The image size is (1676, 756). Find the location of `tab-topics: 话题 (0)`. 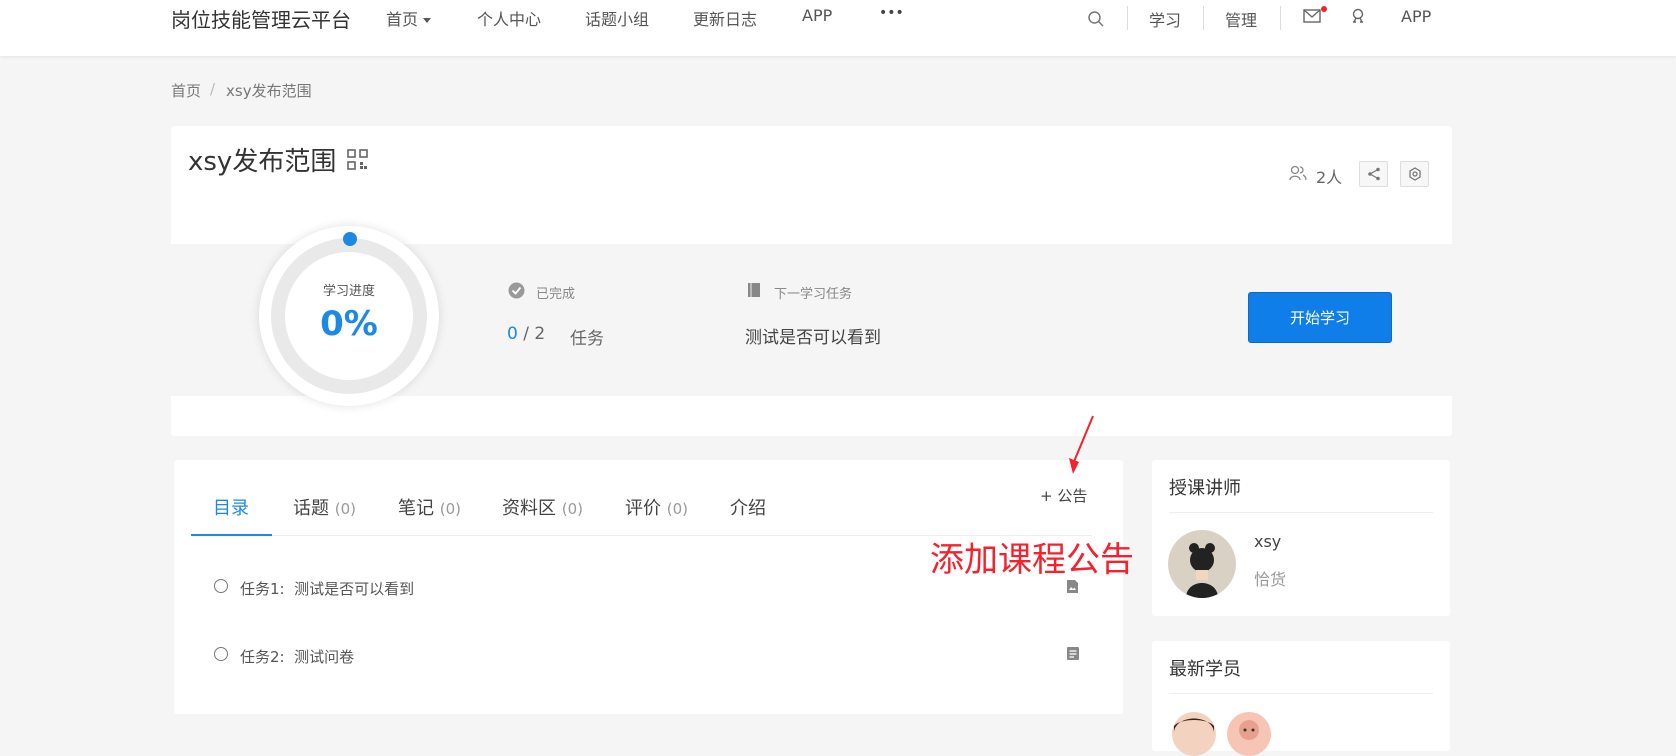

tab-topics: 话题 (0) is located at coordinates (324, 507).